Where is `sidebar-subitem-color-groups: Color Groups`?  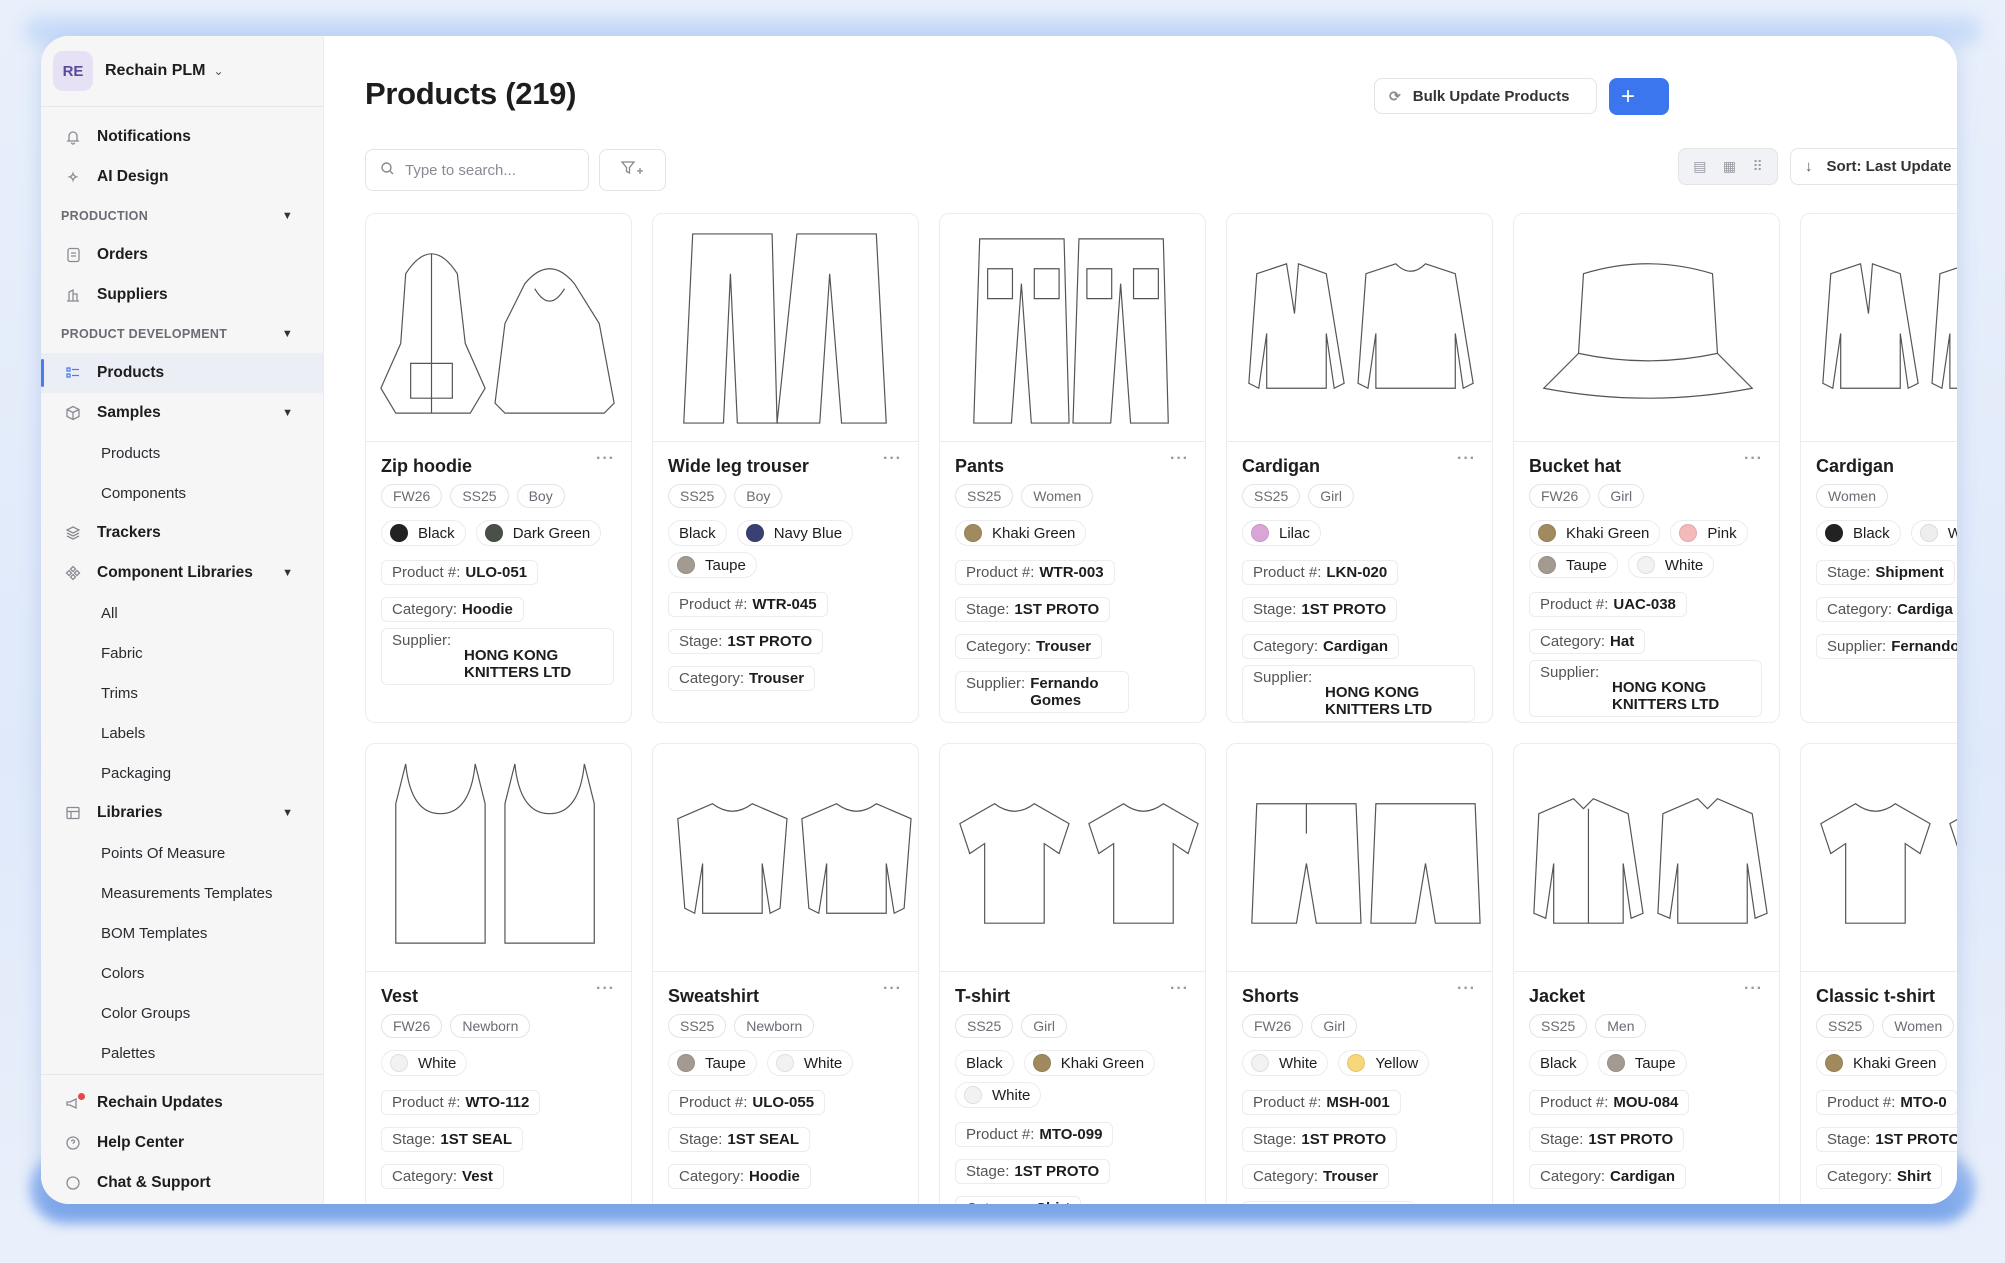 sidebar-subitem-color-groups: Color Groups is located at coordinates (182, 1013).